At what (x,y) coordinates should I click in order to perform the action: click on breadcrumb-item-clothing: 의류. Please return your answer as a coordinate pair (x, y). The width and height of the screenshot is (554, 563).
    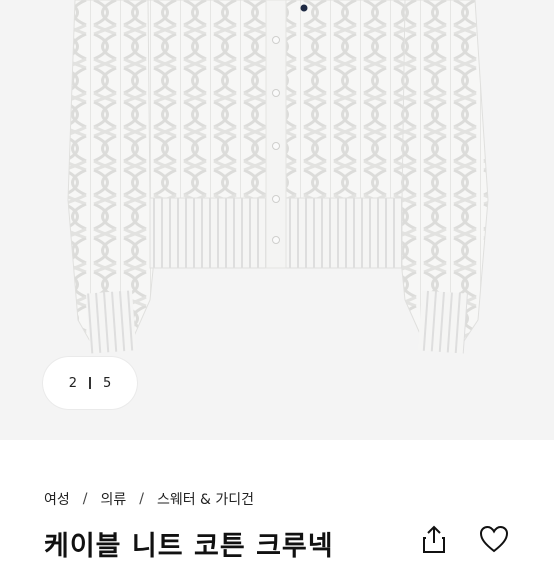
    Looking at the image, I should click on (113, 499).